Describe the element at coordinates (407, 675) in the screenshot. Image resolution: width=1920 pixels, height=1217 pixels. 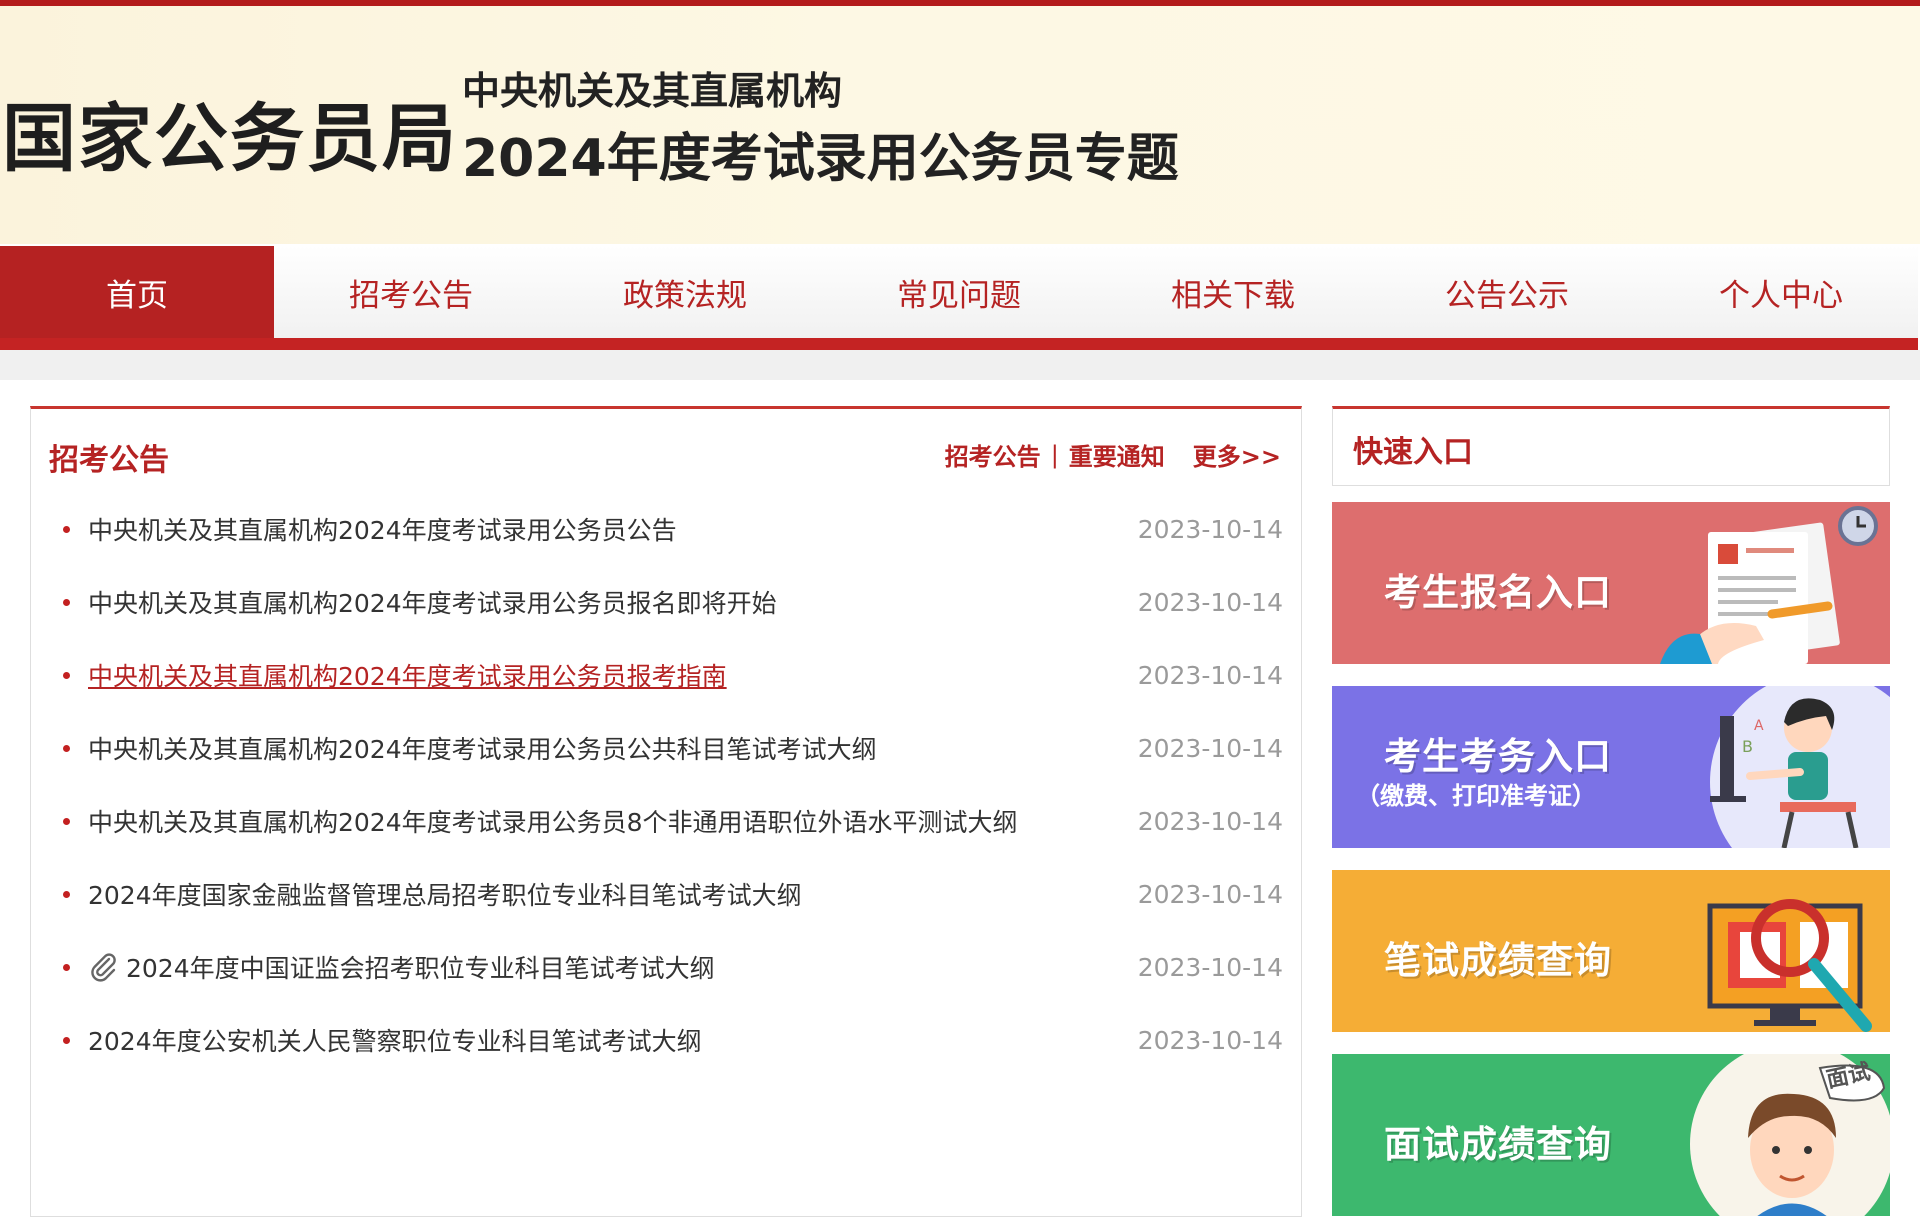
I see `news-item-title: 中央机关及其直属机构2024年度考试录用公务员报考指南` at that location.